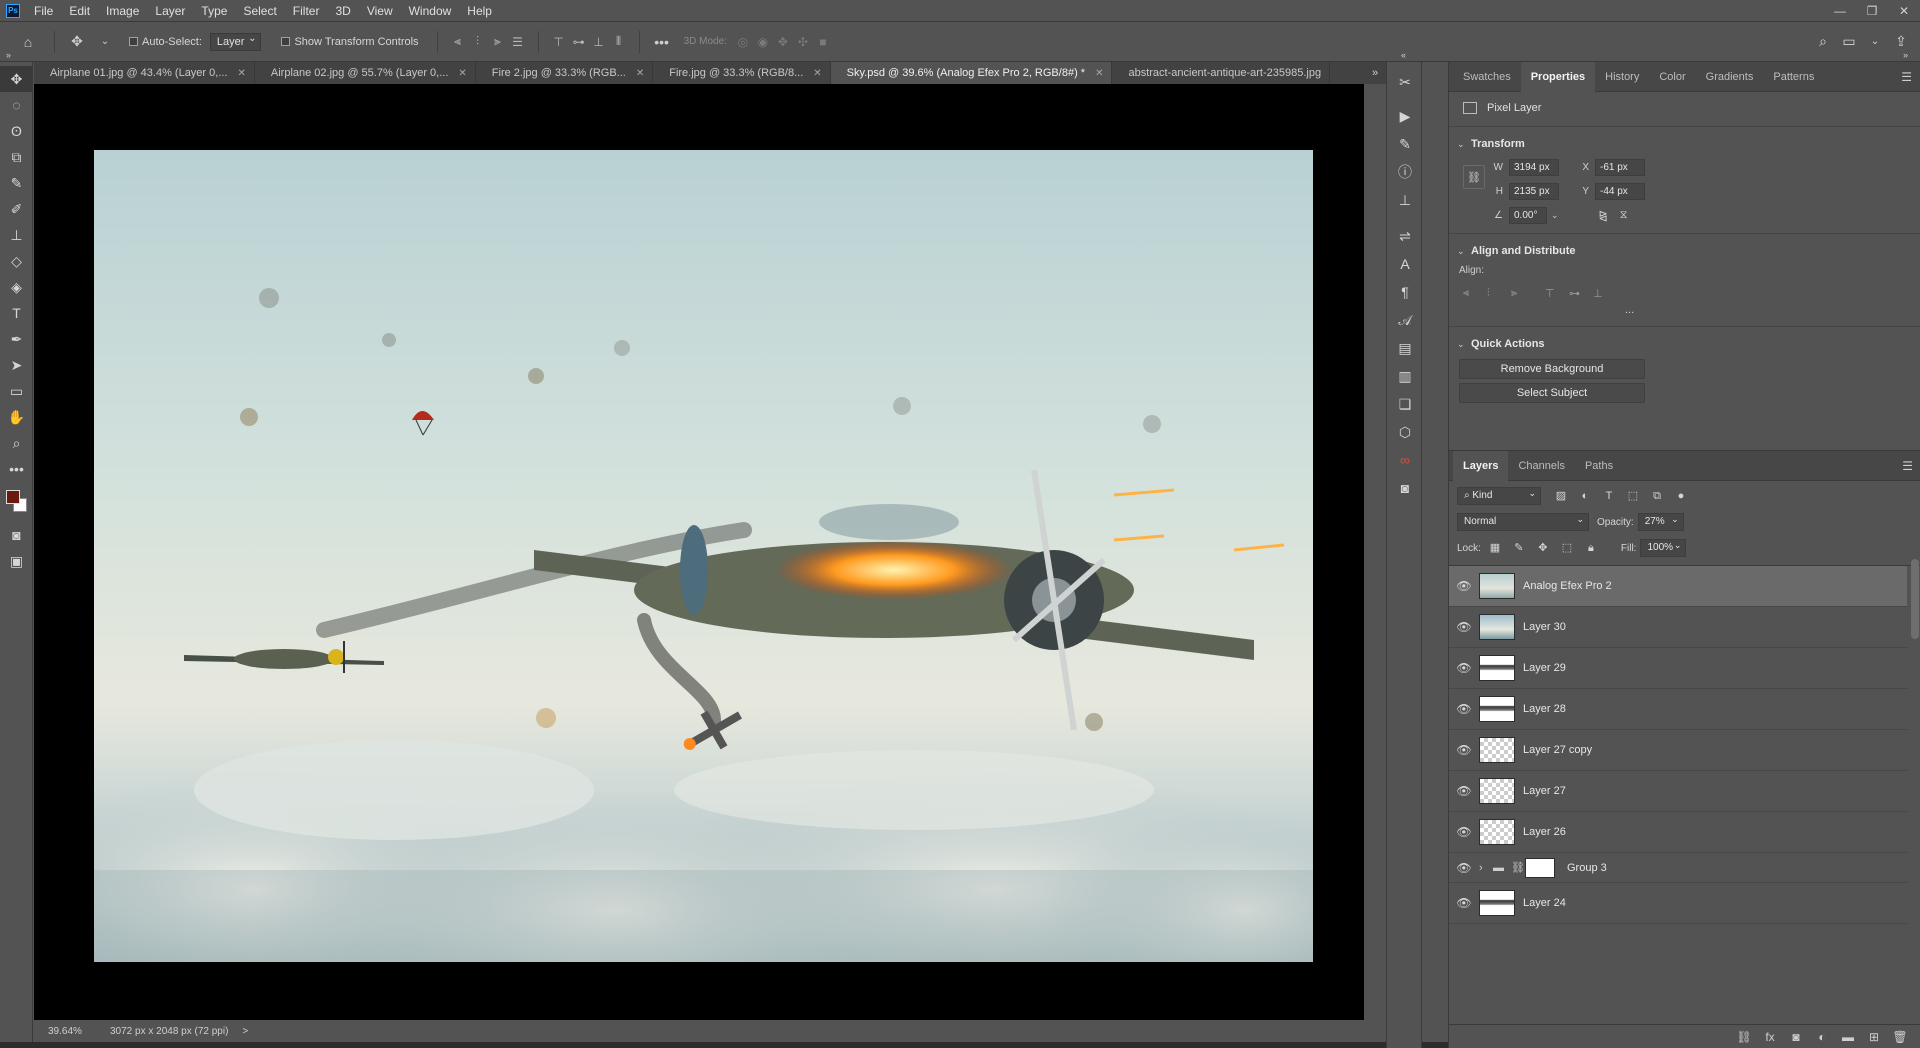  Describe the element at coordinates (1672, 77) in the screenshot. I see `tab-color: Color` at that location.